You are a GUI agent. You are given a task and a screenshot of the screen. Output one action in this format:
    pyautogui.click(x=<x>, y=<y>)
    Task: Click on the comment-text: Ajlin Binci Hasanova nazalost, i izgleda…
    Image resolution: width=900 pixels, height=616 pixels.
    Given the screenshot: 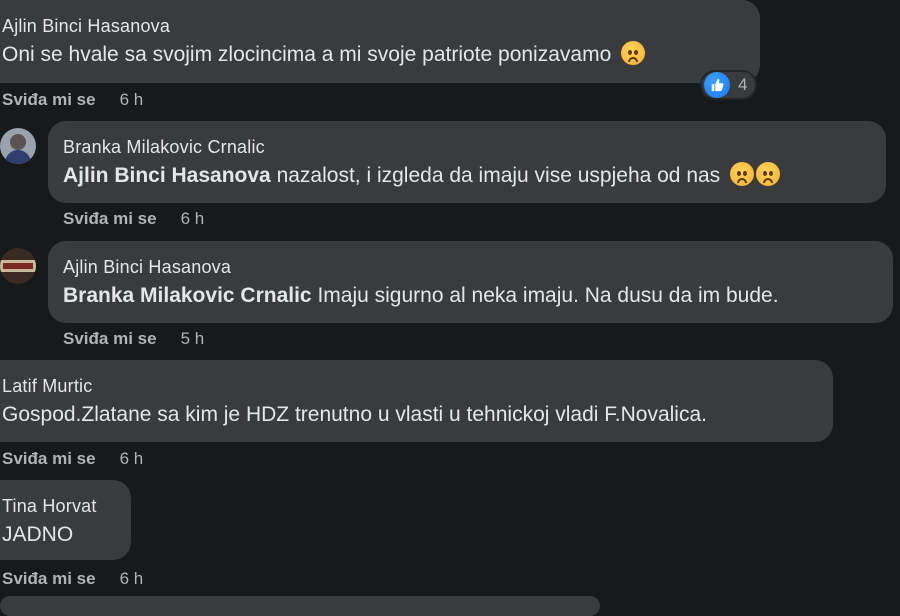 What is the action you would take?
    pyautogui.click(x=468, y=176)
    